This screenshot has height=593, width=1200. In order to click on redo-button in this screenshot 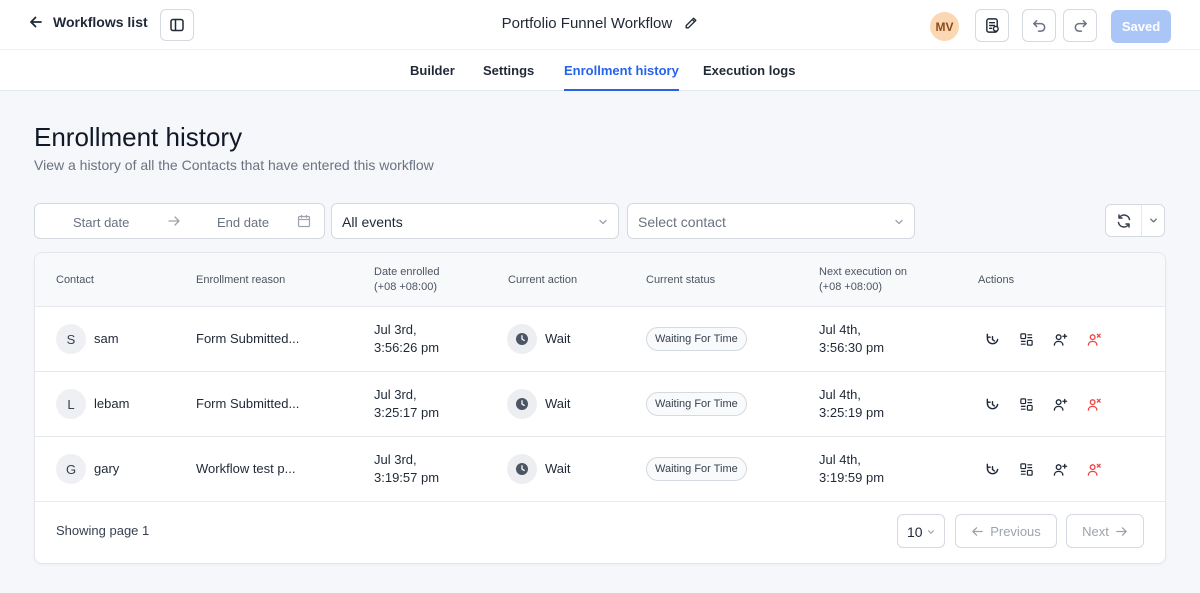, I will do `click(1080, 25)`.